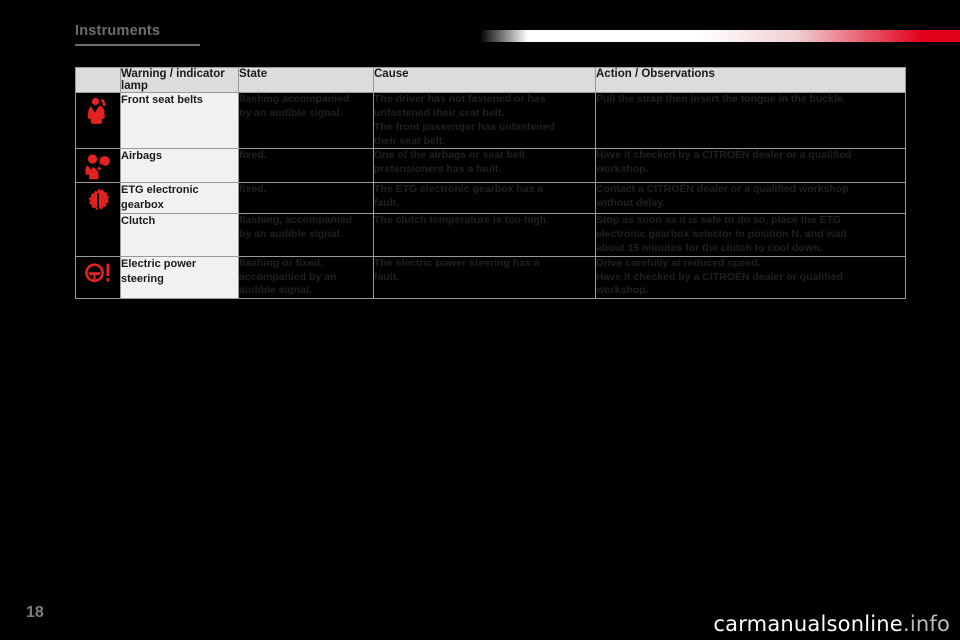  Describe the element at coordinates (457, 262) in the screenshot. I see `cause-line: The electric power steering has a` at that location.